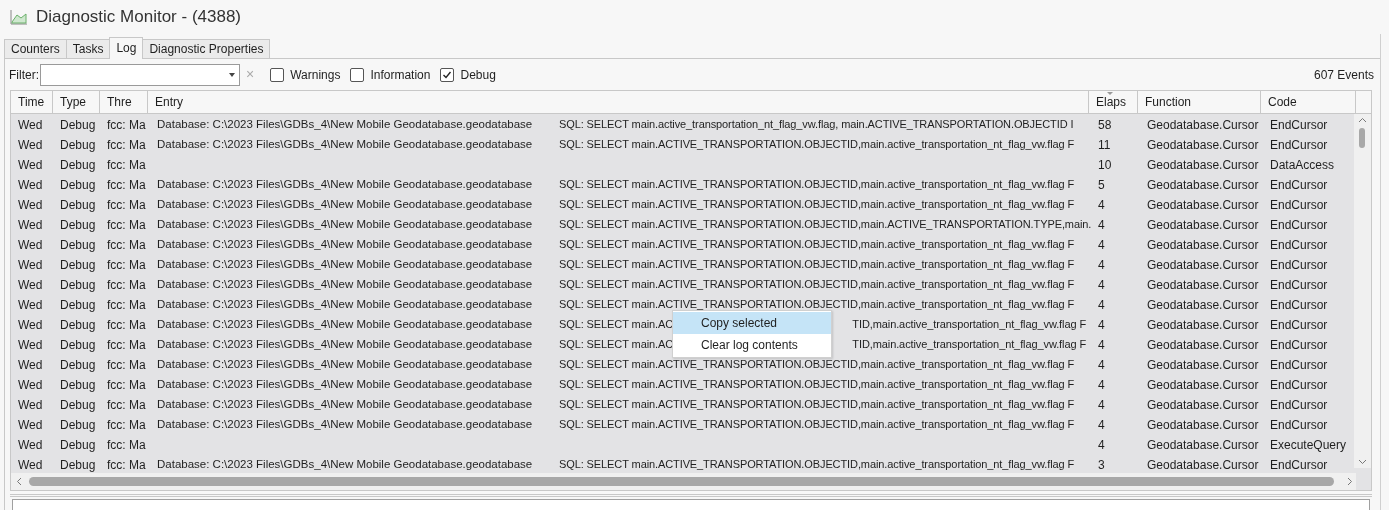 Image resolution: width=1389 pixels, height=510 pixels. I want to click on scroll-up-icon, so click(1362, 120).